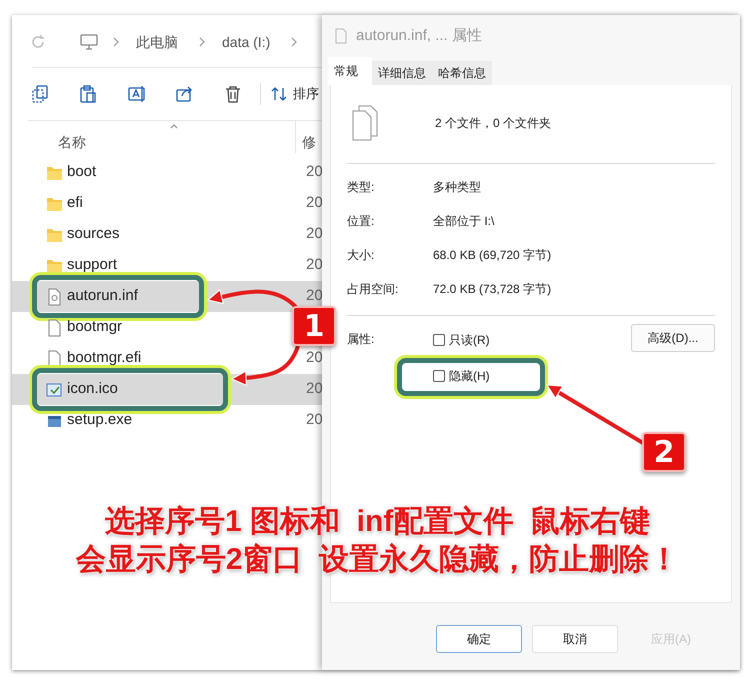 Image resolution: width=752 pixels, height=684 pixels. I want to click on tab: 详细信息, so click(402, 73).